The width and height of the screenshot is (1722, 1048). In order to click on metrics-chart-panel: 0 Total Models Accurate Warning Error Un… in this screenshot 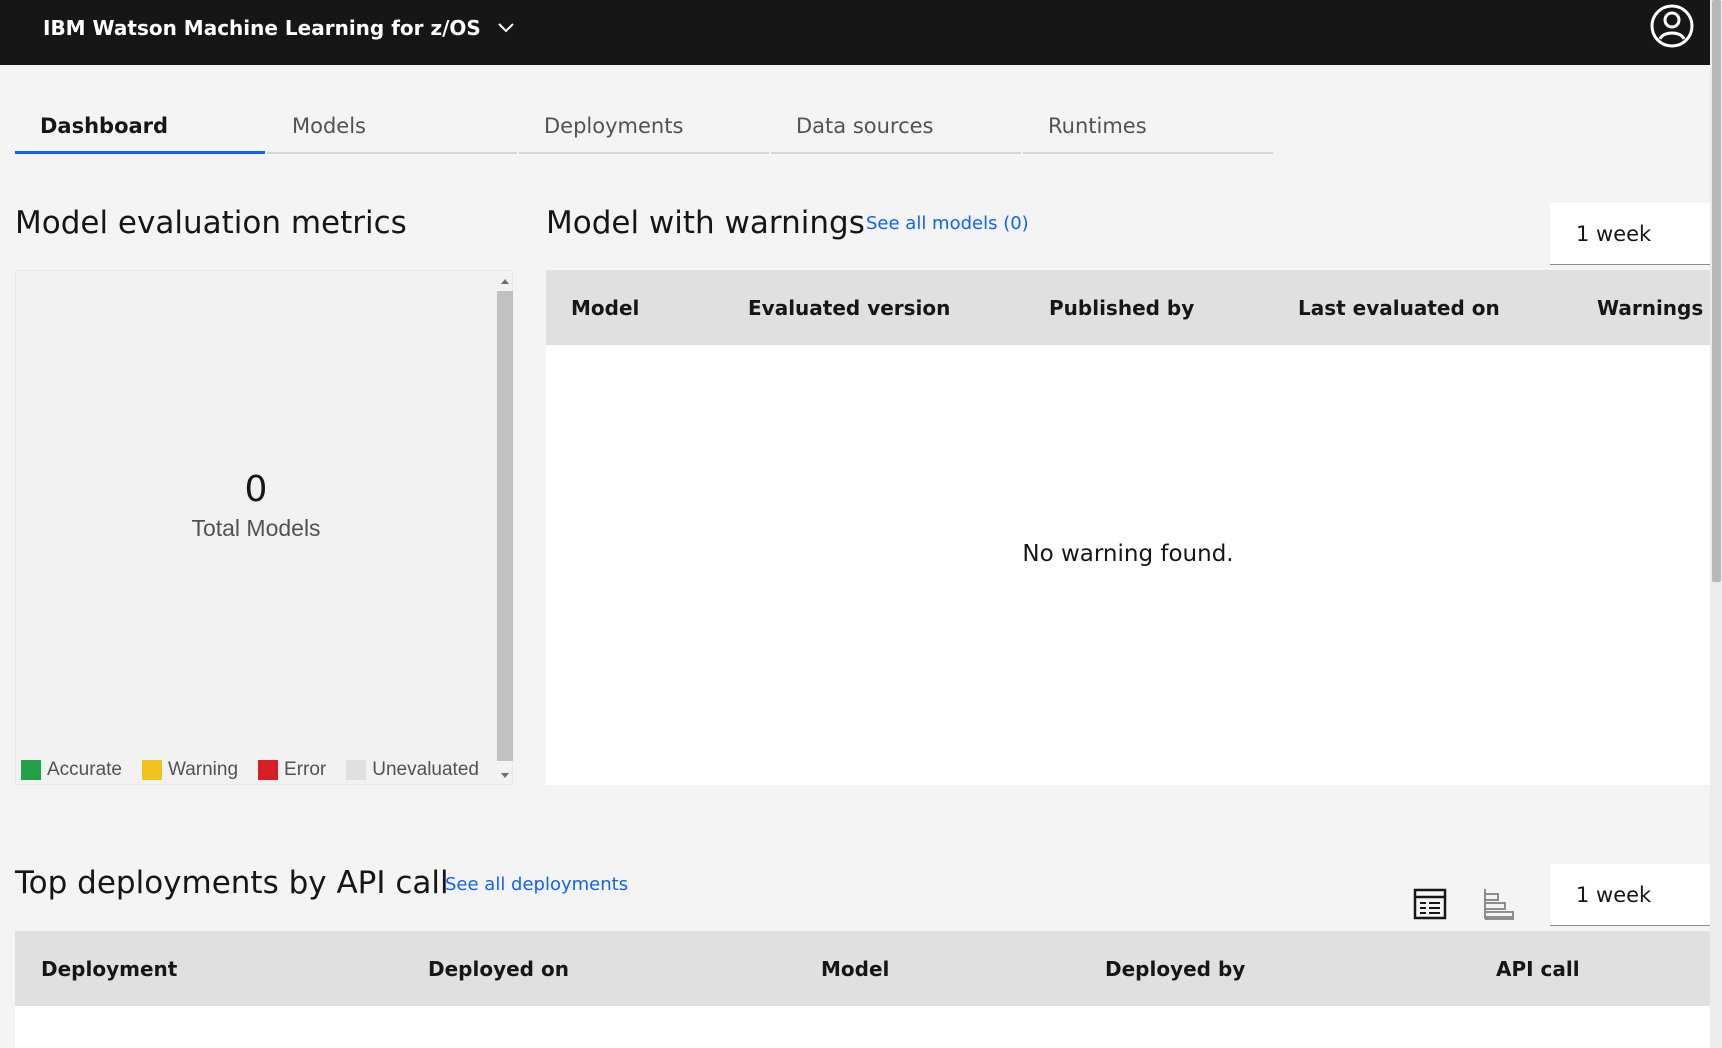, I will do `click(264, 527)`.